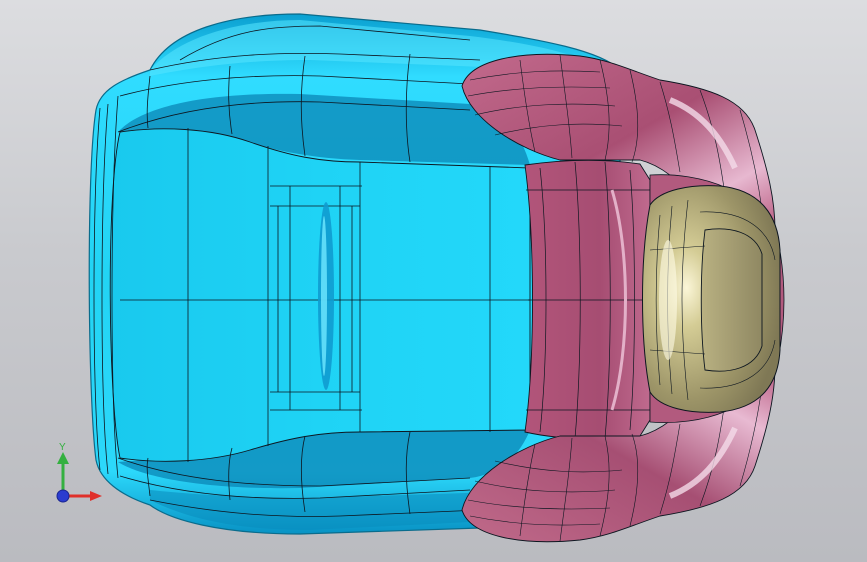 The image size is (867, 562). Describe the element at coordinates (79, 472) in the screenshot. I see `coordinate-triad: Y` at that location.